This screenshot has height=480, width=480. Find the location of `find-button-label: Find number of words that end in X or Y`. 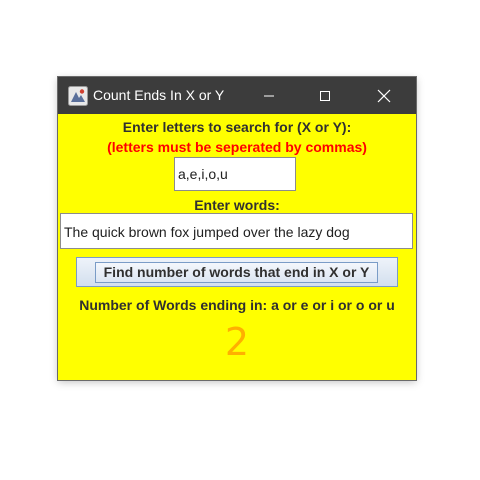

find-button-label: Find number of words that end in X or Y is located at coordinates (236, 272).